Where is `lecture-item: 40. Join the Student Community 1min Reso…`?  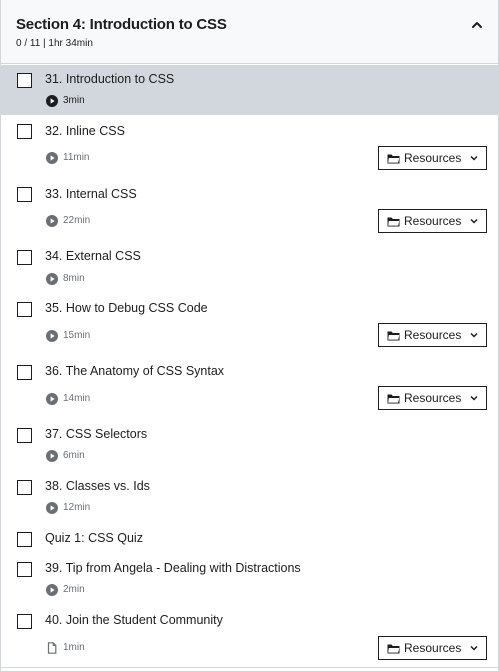
lecture-item: 40. Join the Student Community 1min Reso… is located at coordinates (249, 636).